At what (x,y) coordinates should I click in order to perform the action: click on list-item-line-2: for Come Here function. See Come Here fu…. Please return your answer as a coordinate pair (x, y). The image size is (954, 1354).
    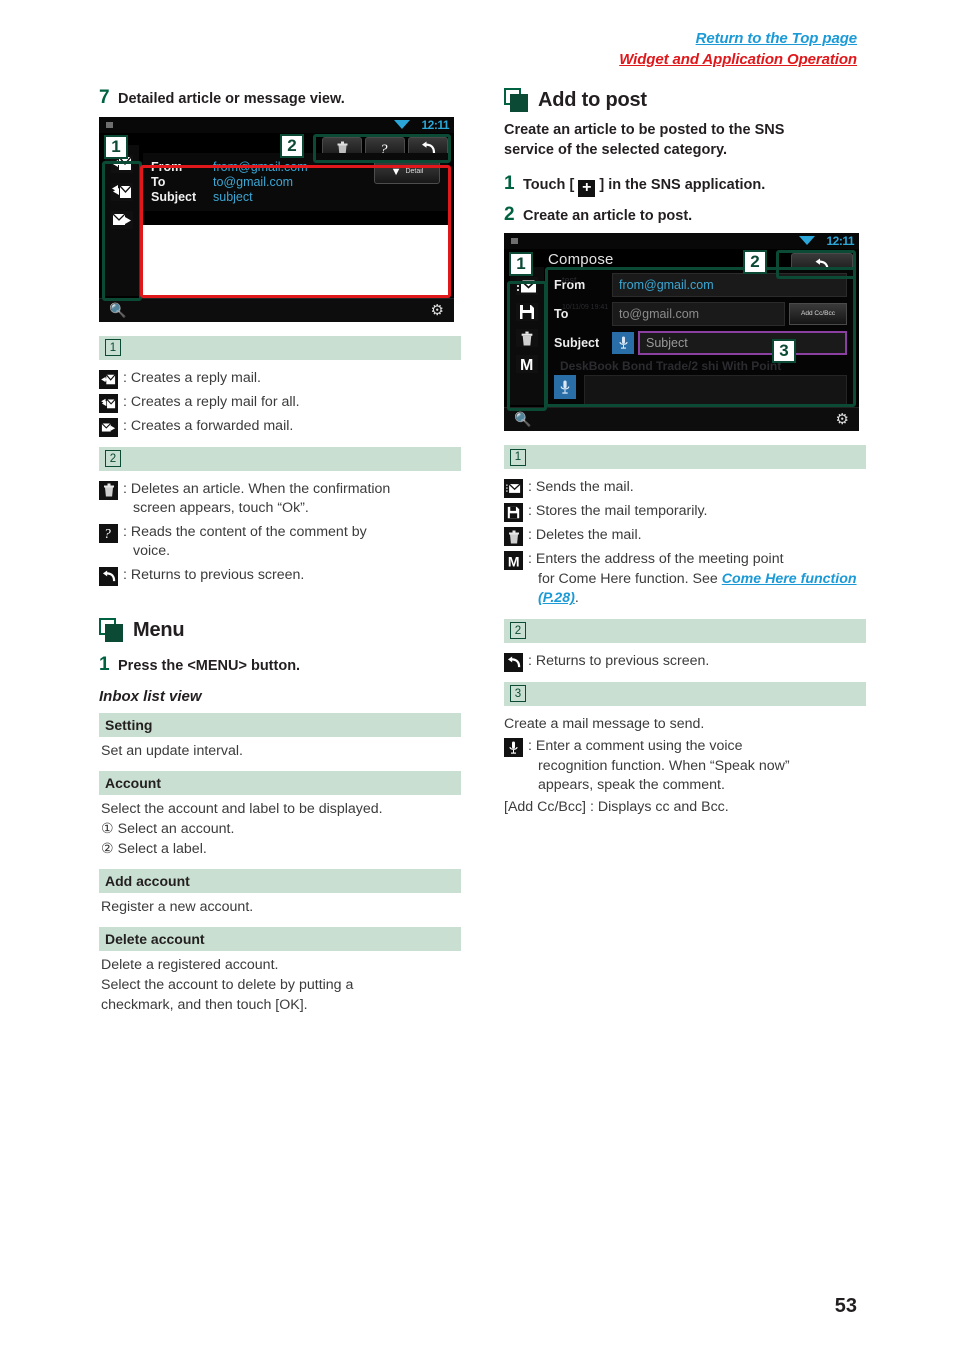
    Looking at the image, I should click on (697, 589).